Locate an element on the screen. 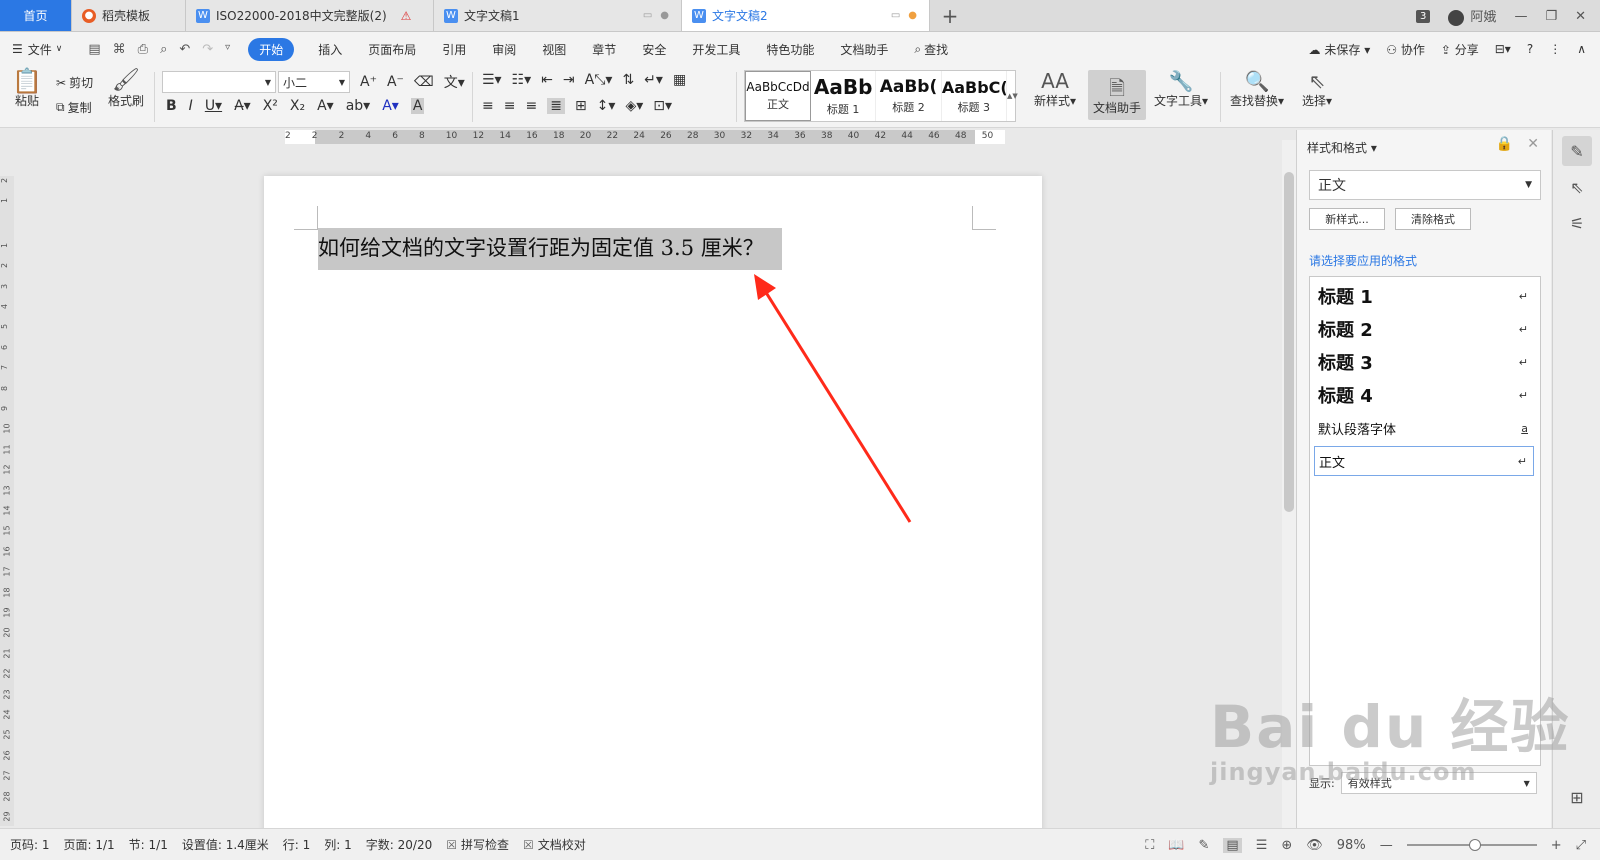 This screenshot has width=1600, height=860. paste-button: 📋 粘贴 is located at coordinates (27, 89).